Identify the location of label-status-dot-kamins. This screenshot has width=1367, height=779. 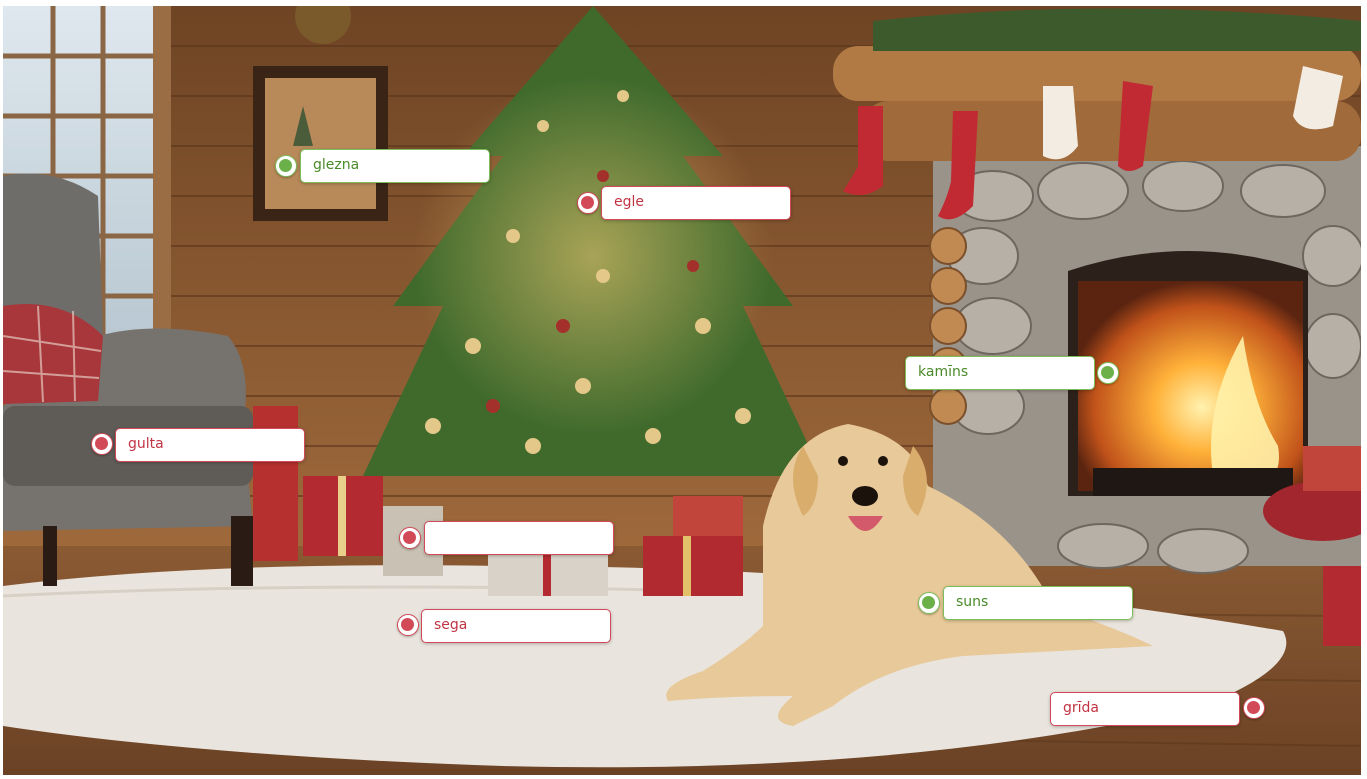
(1108, 373).